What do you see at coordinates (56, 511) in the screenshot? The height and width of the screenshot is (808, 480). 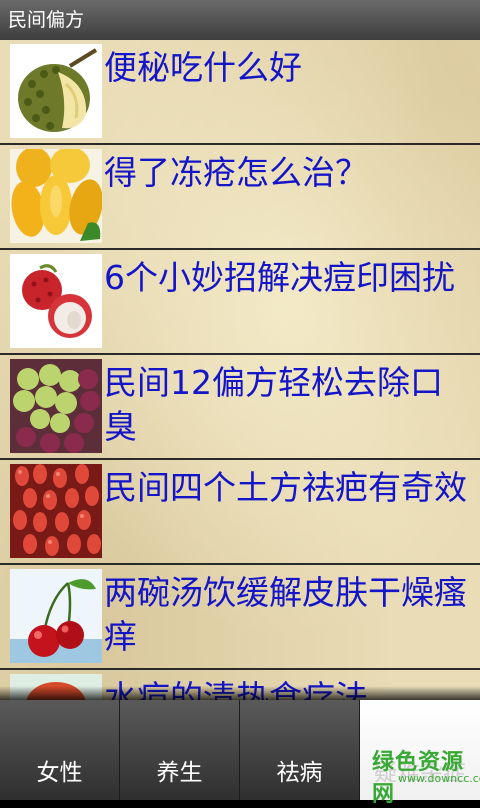 I see `red-berries-thumbnail` at bounding box center [56, 511].